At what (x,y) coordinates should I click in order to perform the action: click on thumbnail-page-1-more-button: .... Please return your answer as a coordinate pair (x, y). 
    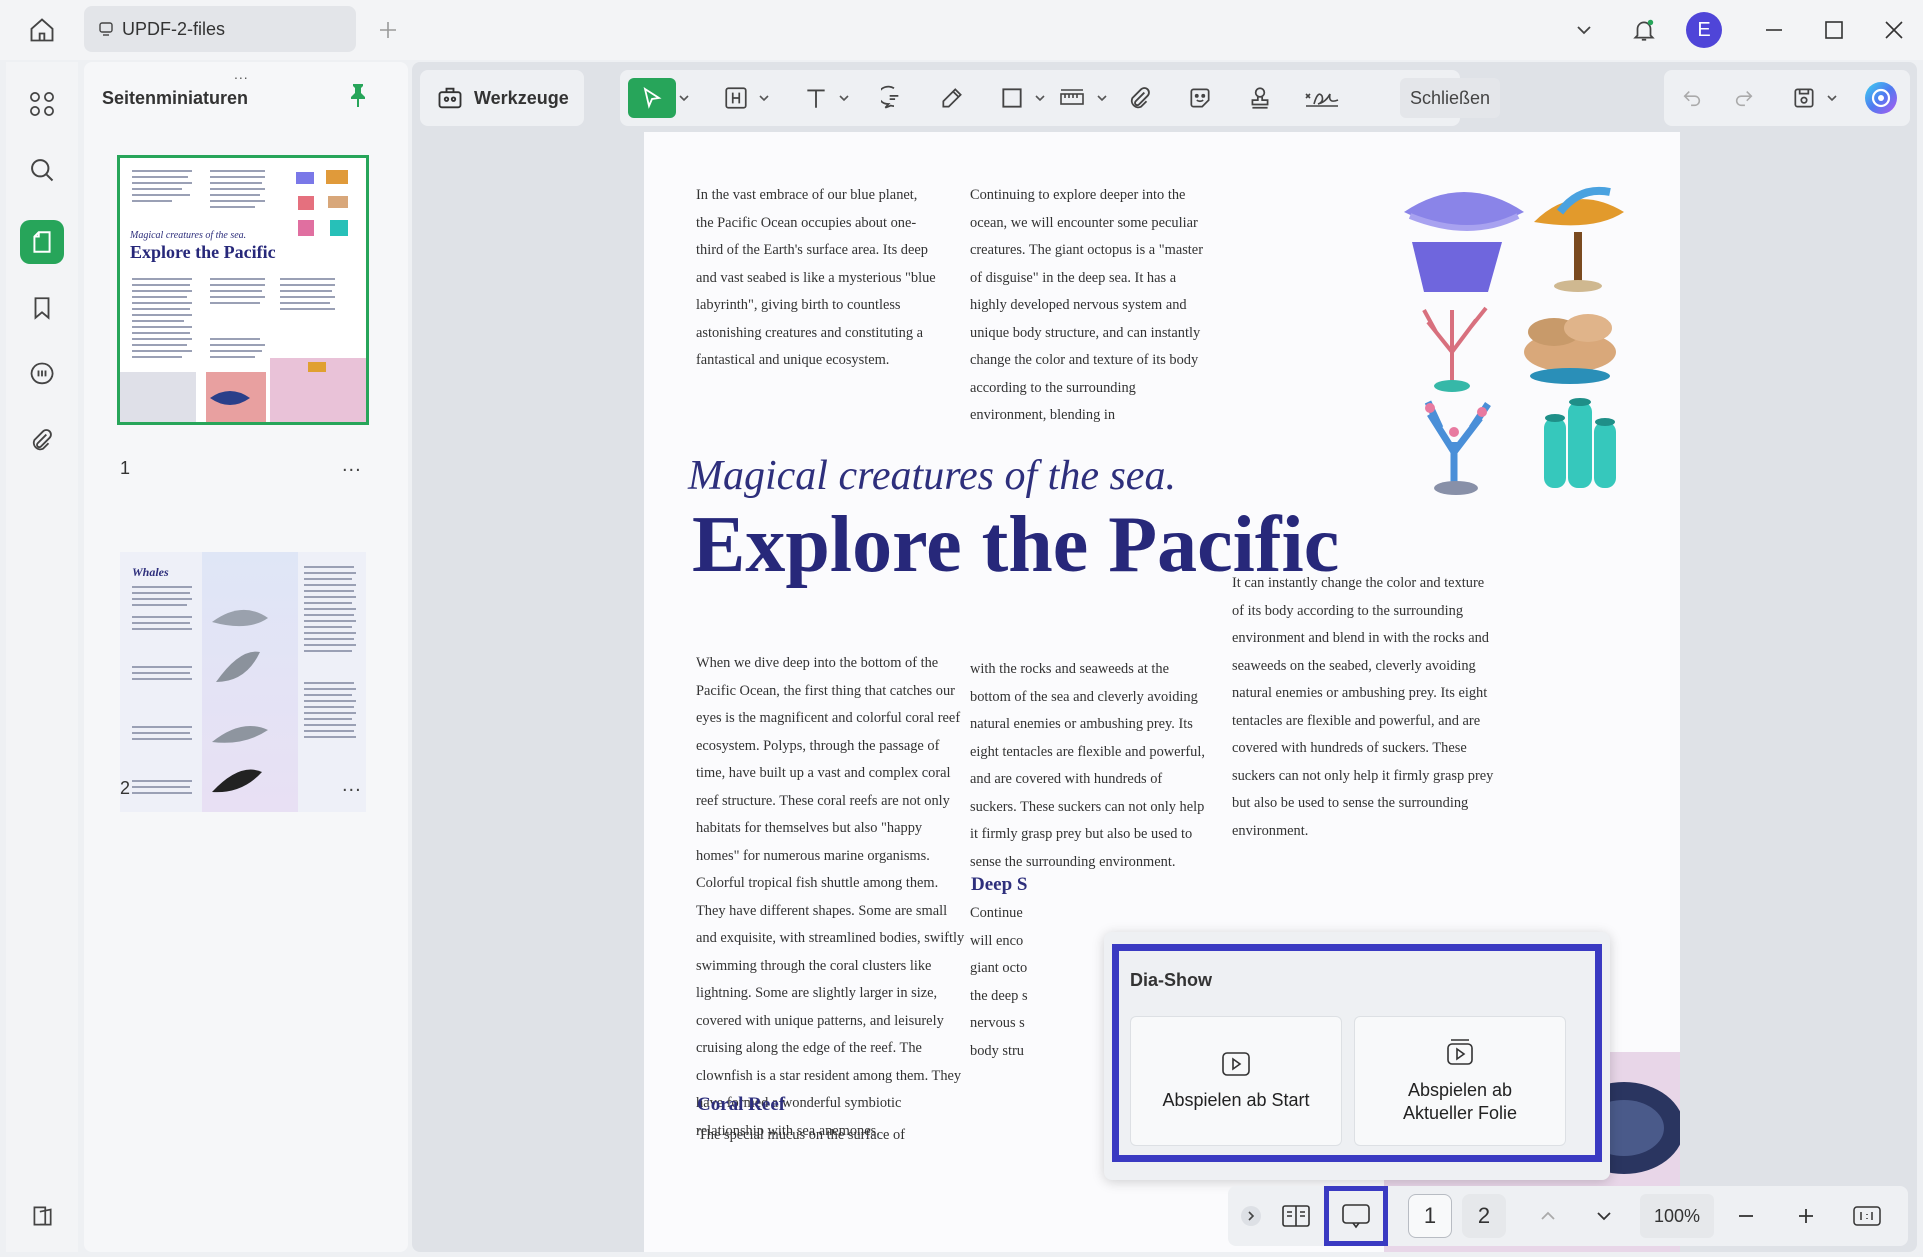
    Looking at the image, I should click on (352, 465).